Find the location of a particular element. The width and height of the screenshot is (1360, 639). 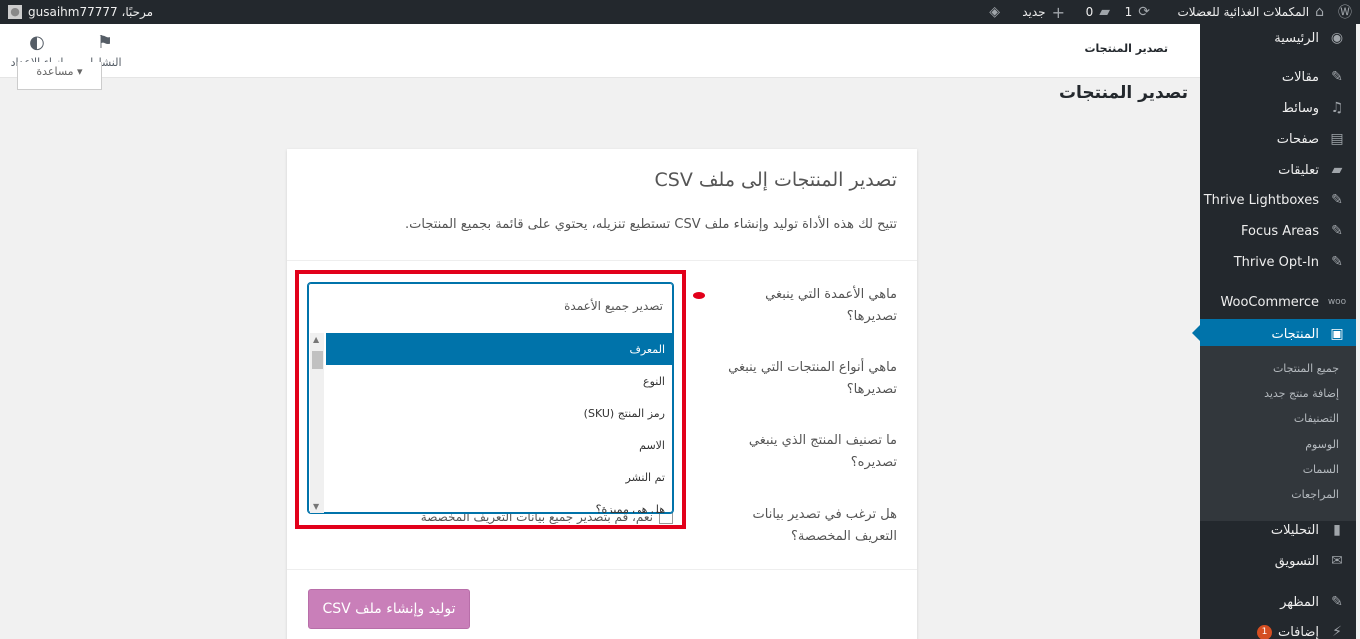

columns-select-input: تصدير جميع الأعمدة is located at coordinates (613, 306).